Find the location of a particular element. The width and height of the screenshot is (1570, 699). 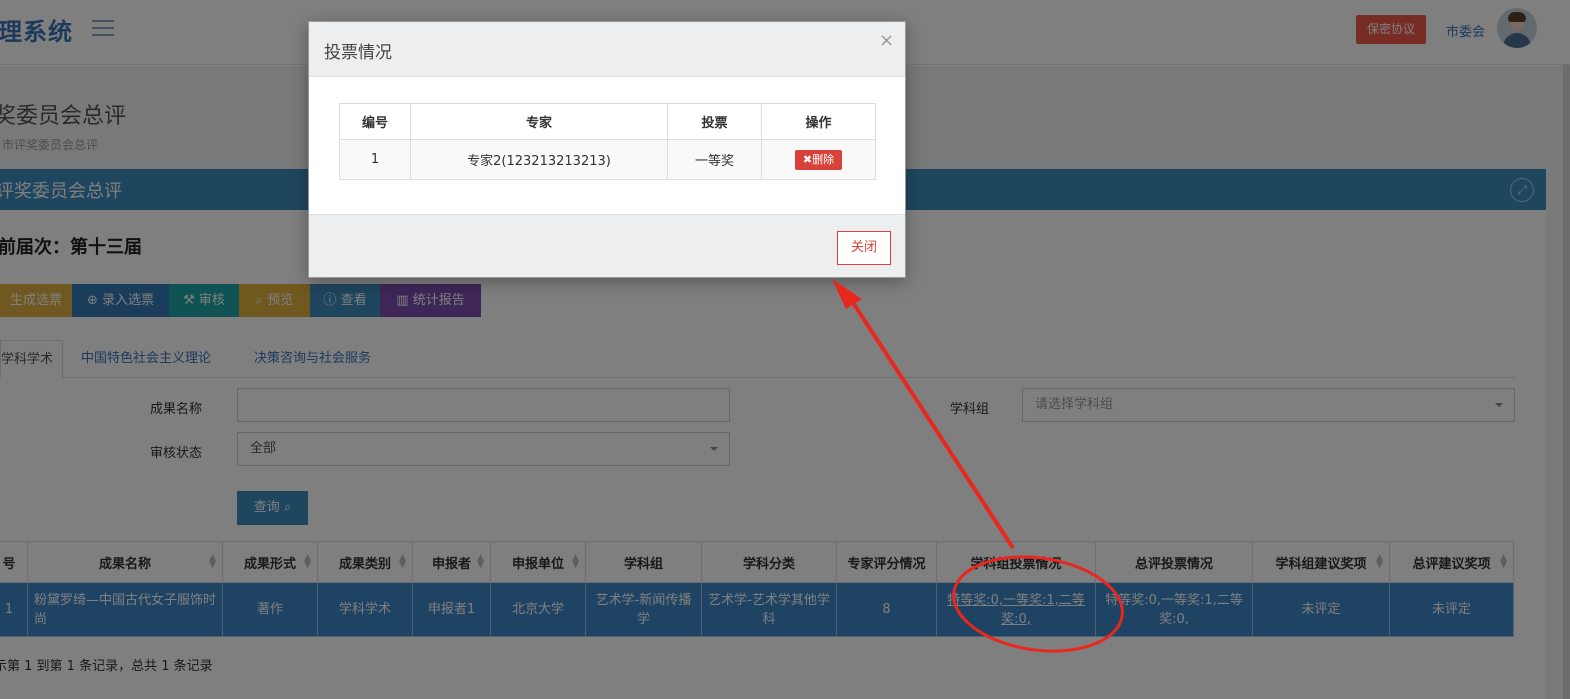

pointer-arrow-line is located at coordinates (929, 420).